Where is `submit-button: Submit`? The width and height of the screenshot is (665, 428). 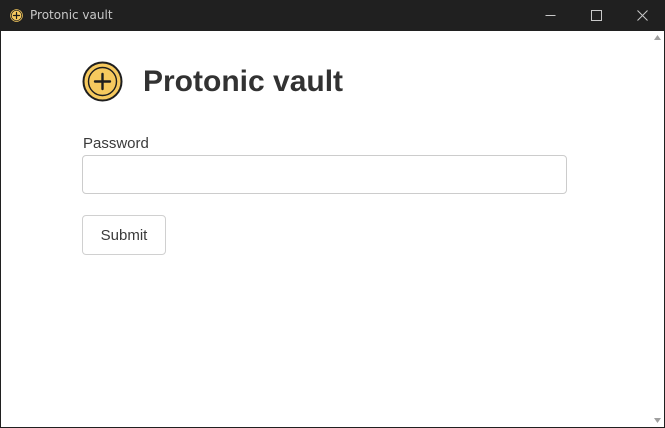
submit-button: Submit is located at coordinates (124, 235).